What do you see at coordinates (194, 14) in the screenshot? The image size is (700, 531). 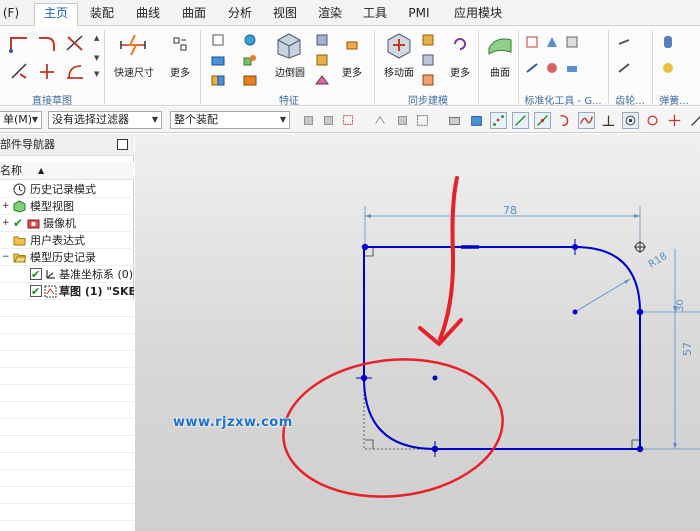 I see `tab-surface: 曲面` at bounding box center [194, 14].